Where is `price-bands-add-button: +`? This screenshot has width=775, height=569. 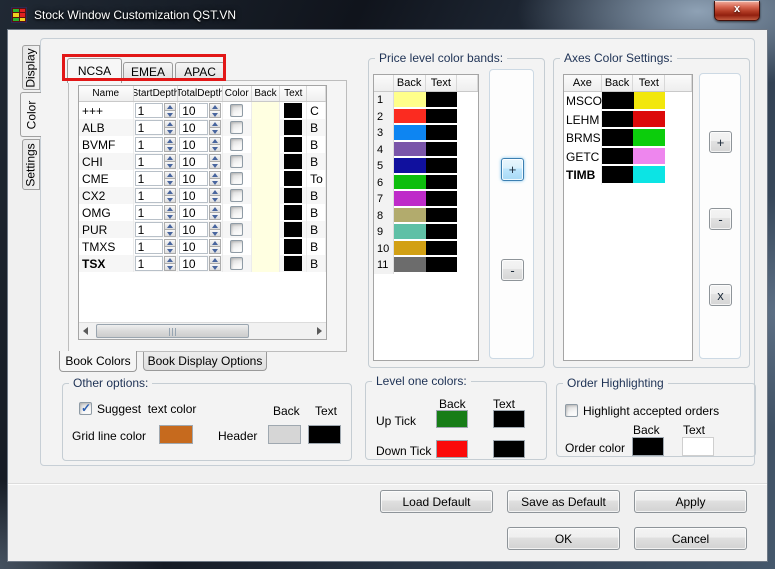
price-bands-add-button: + is located at coordinates (512, 169).